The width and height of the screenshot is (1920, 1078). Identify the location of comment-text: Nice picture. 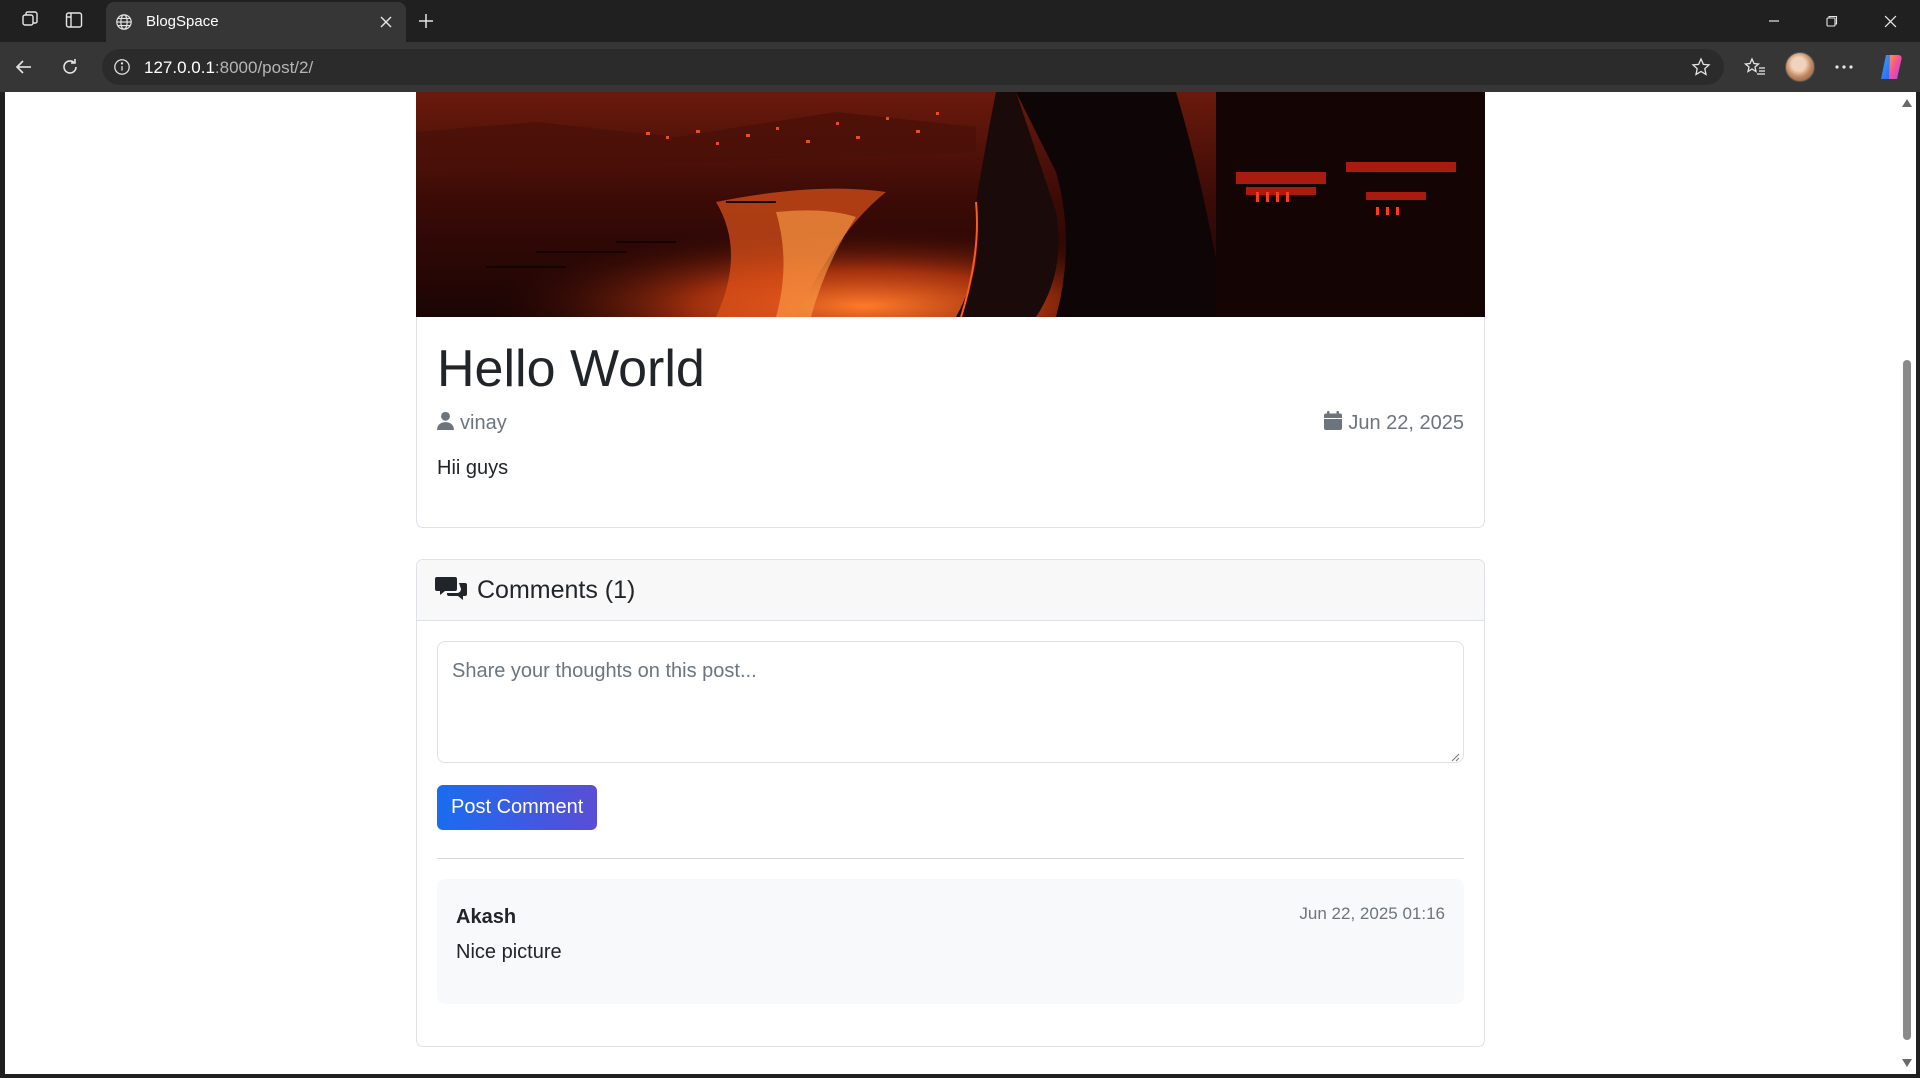
(509, 952).